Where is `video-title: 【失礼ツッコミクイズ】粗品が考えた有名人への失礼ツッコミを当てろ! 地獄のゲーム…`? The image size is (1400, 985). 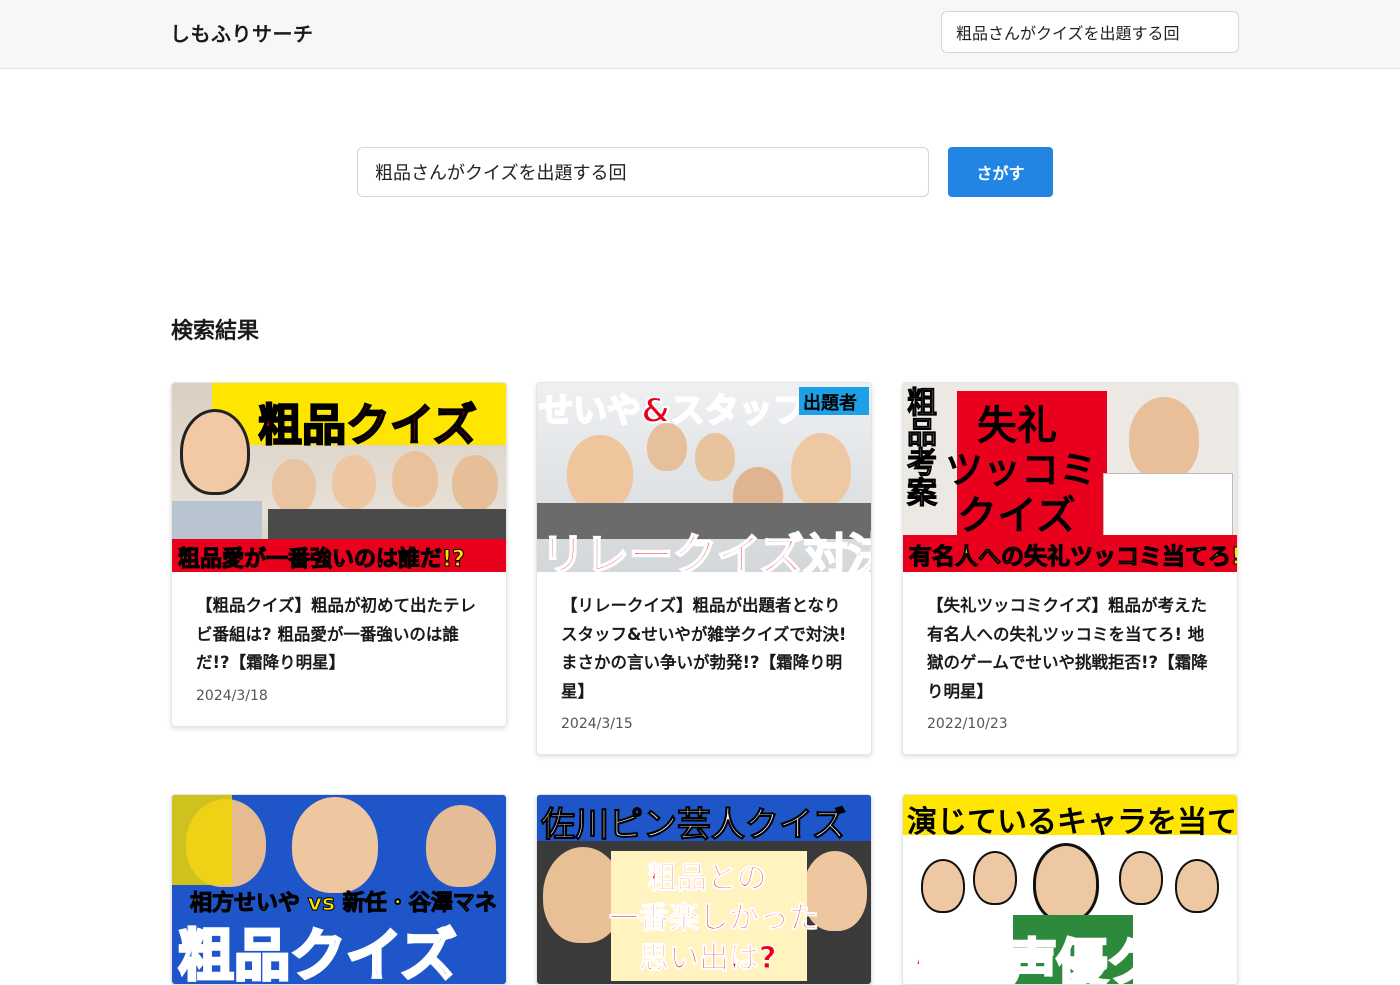 video-title: 【失礼ツッコミクイズ】粗品が考えた有名人への失礼ツッコミを当てろ! 地獄のゲーム… is located at coordinates (1070, 649).